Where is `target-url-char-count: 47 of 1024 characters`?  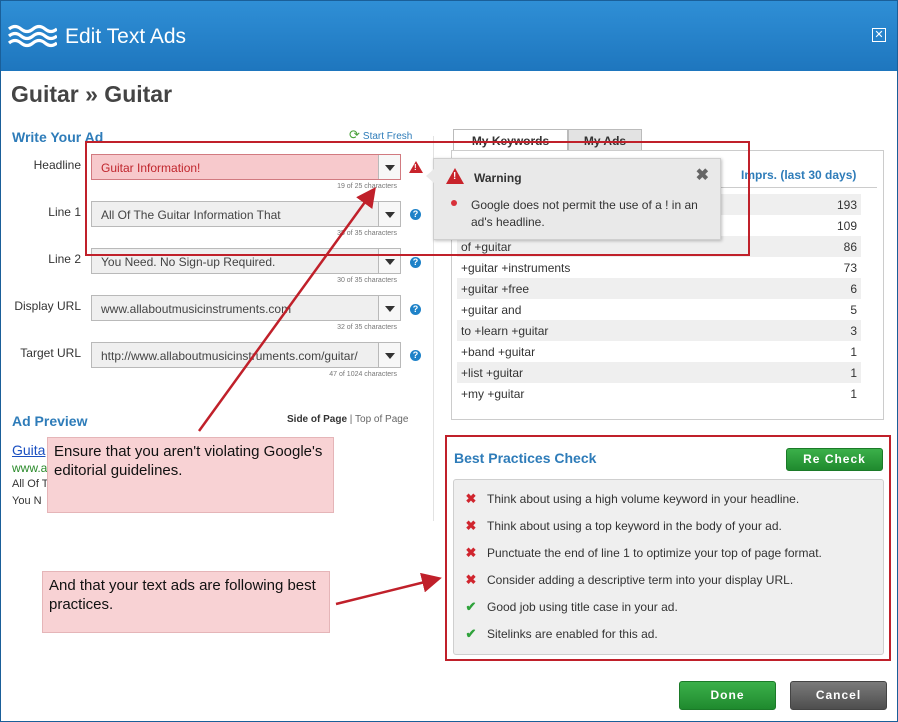 target-url-char-count: 47 of 1024 characters is located at coordinates (363, 374).